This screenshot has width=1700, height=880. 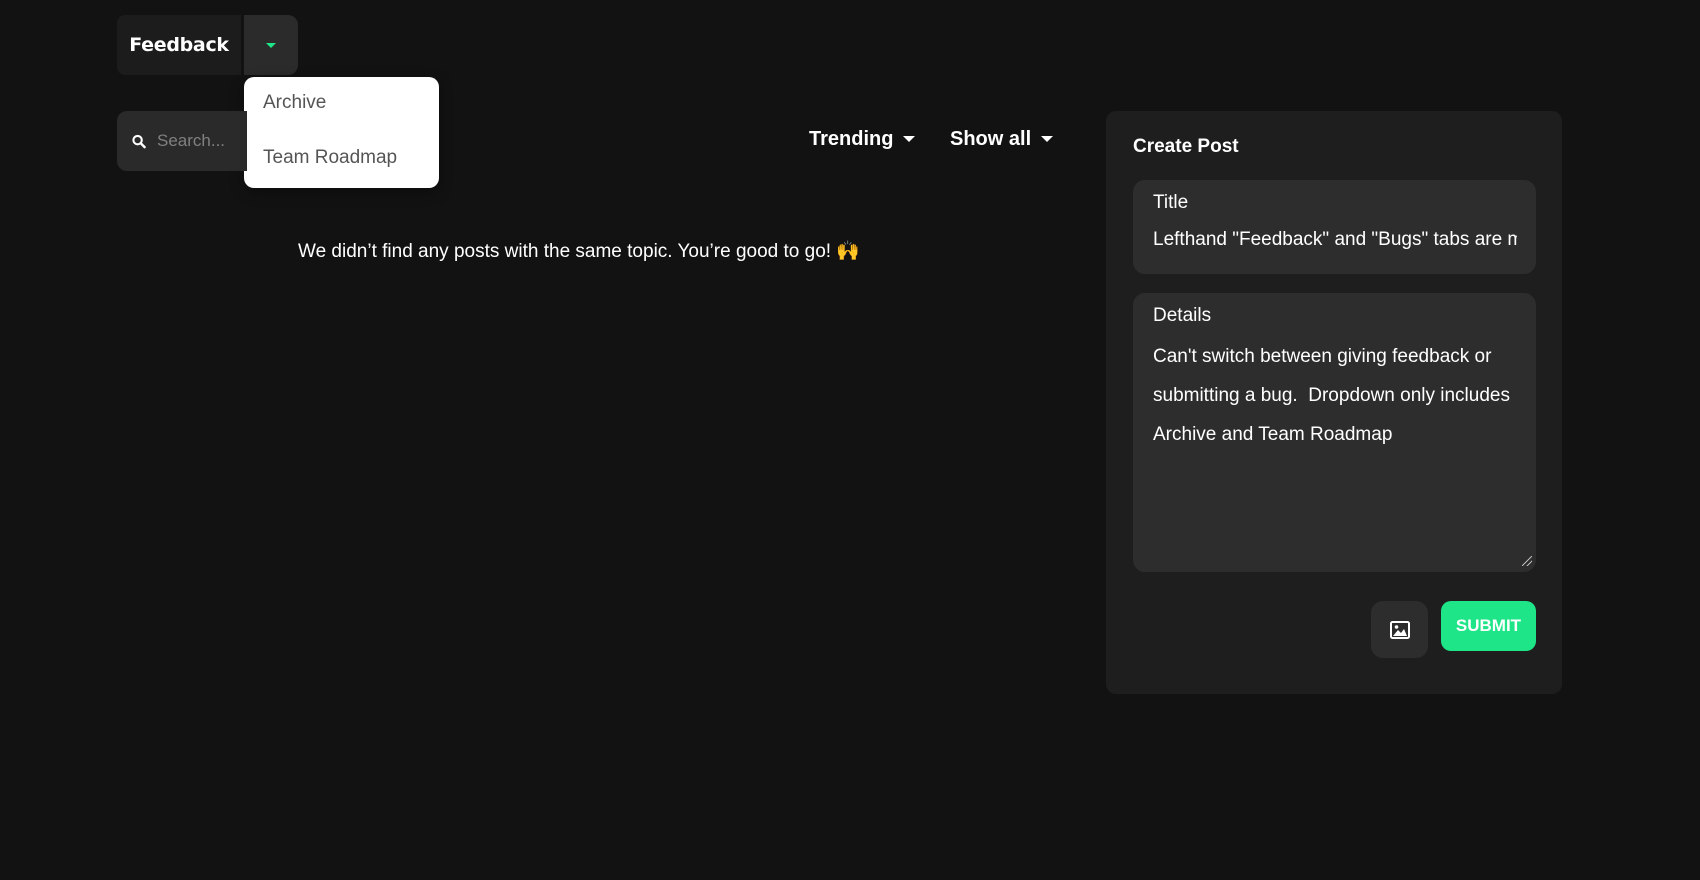 I want to click on filter-dropdown: Show all, so click(x=1002, y=139).